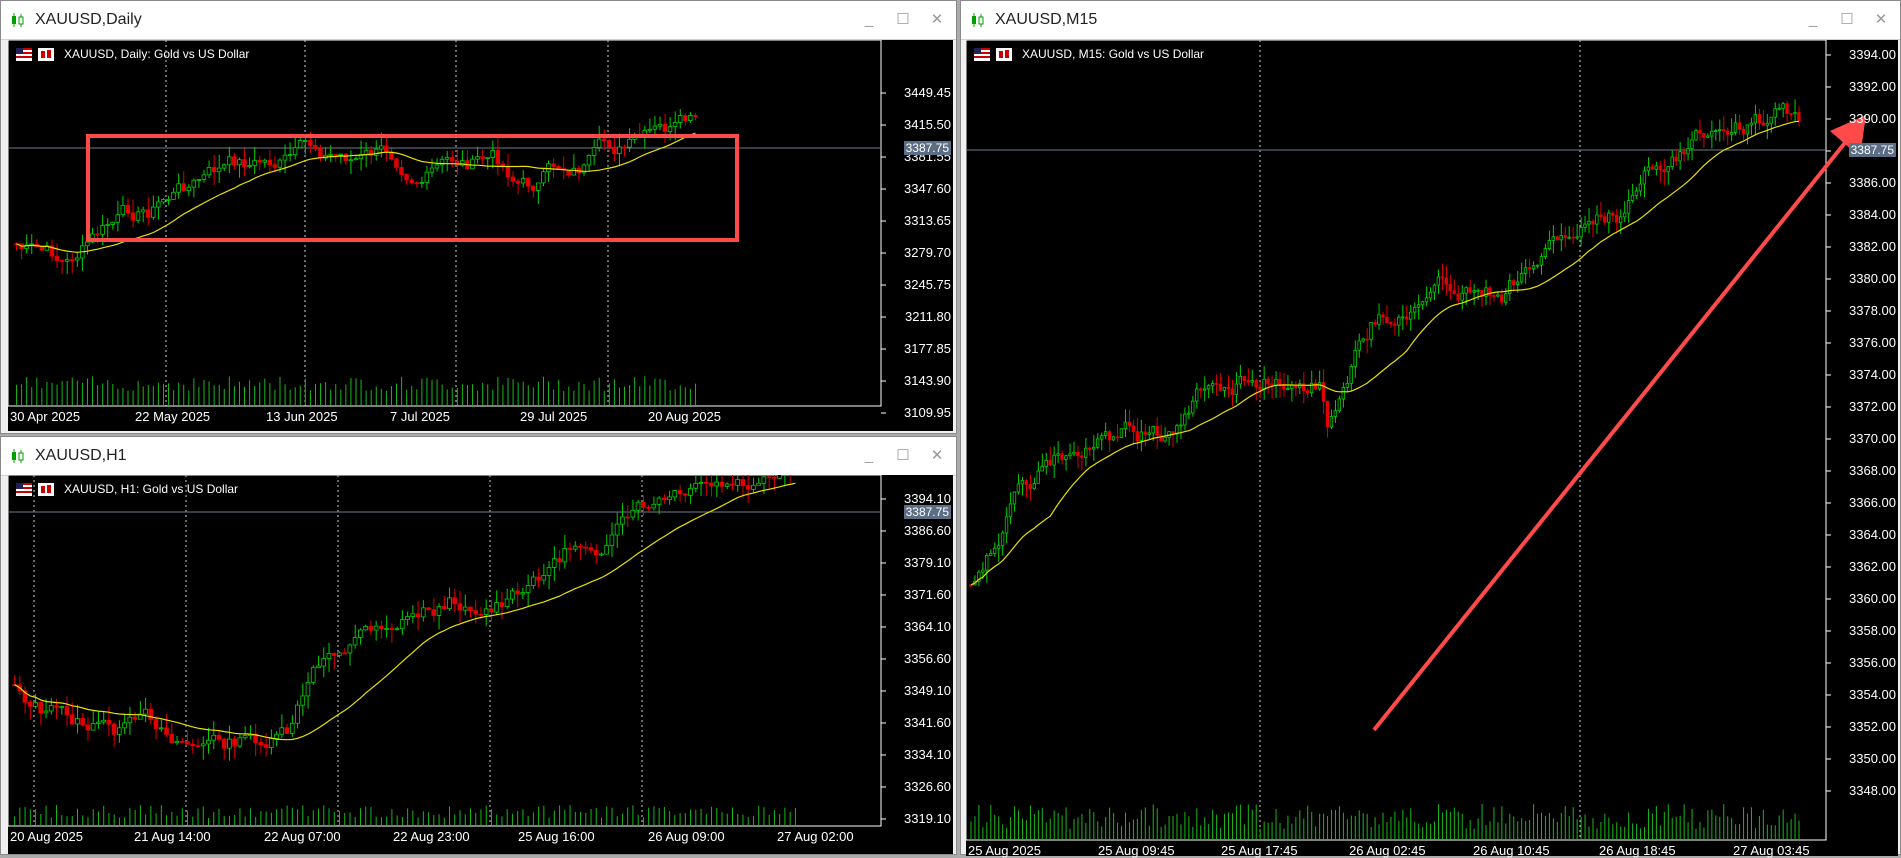 The height and width of the screenshot is (858, 1901). I want to click on price-tick-label: 3394.10, so click(927, 498).